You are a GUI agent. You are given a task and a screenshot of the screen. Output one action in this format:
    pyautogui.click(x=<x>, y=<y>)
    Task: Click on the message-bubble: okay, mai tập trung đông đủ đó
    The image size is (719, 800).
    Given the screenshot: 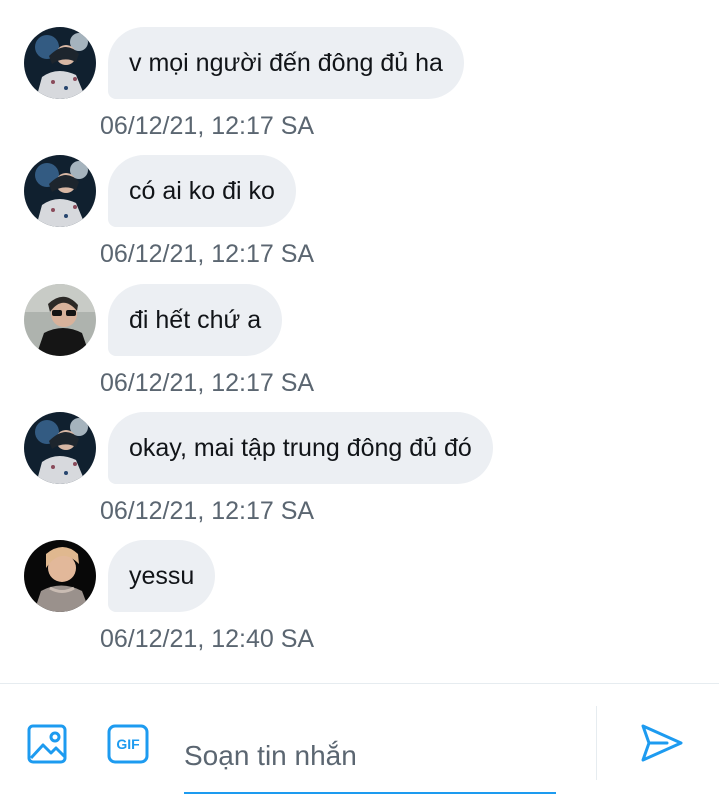 What is the action you would take?
    pyautogui.click(x=300, y=448)
    